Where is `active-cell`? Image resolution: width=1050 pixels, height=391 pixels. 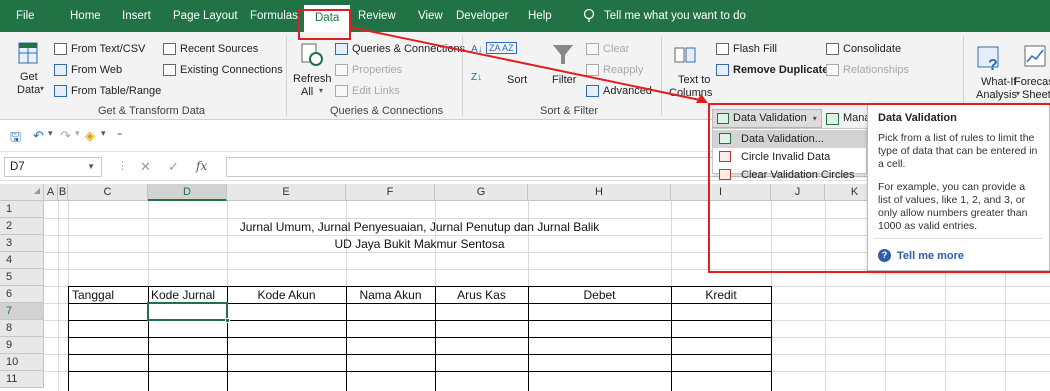
active-cell is located at coordinates (188, 312).